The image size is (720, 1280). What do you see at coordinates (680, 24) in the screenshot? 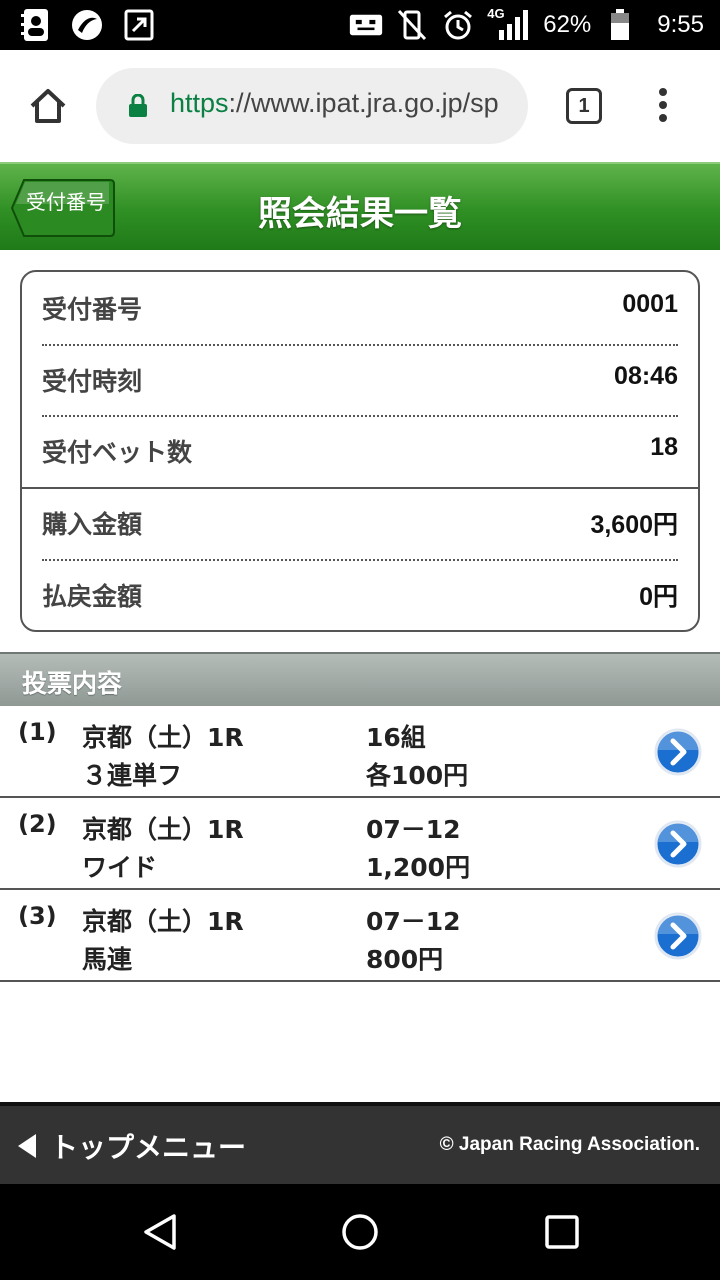
I see `clock: 9:55` at bounding box center [680, 24].